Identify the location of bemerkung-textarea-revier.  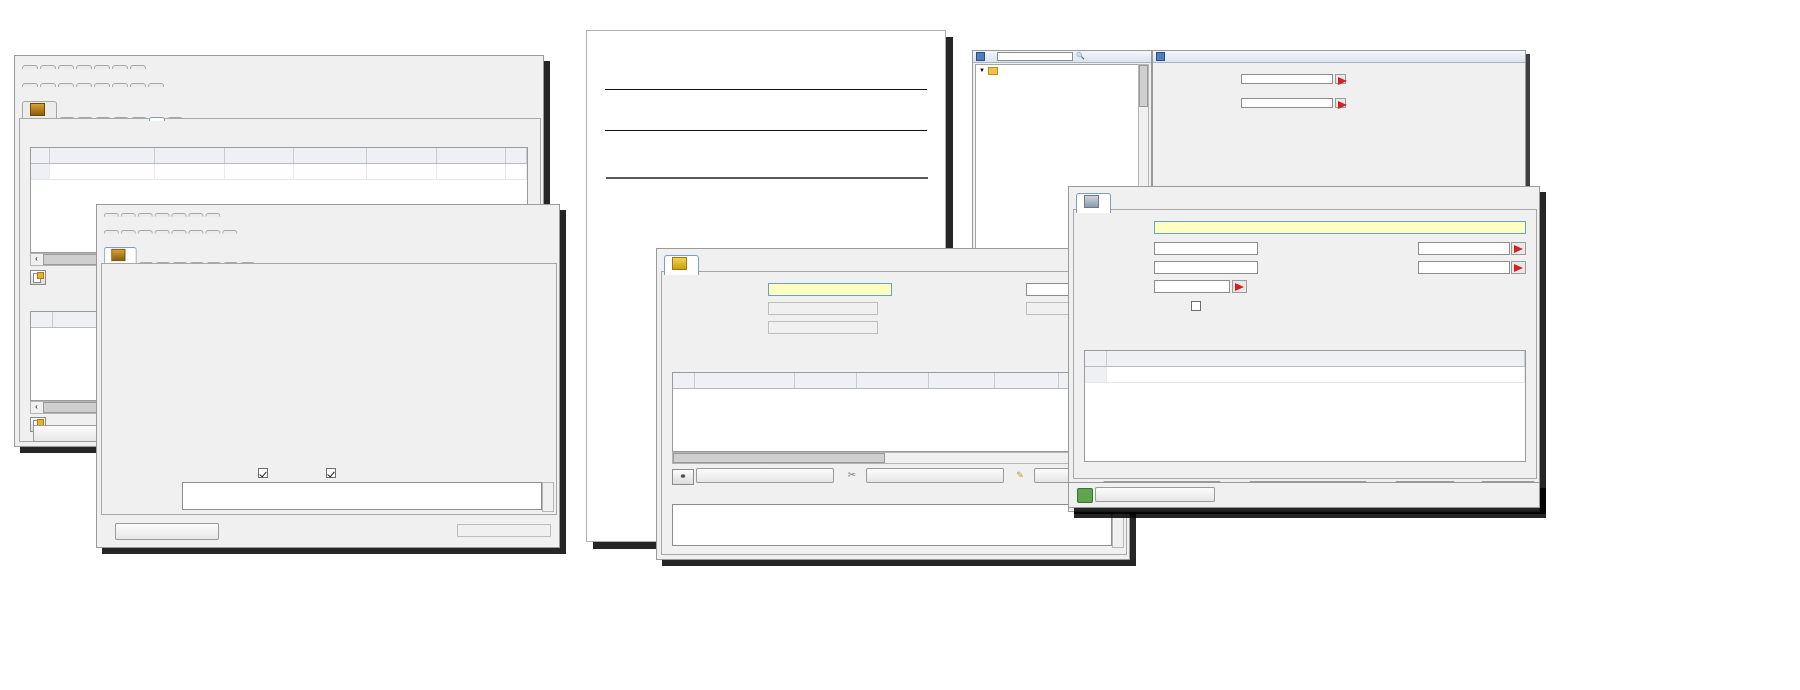
(892, 525).